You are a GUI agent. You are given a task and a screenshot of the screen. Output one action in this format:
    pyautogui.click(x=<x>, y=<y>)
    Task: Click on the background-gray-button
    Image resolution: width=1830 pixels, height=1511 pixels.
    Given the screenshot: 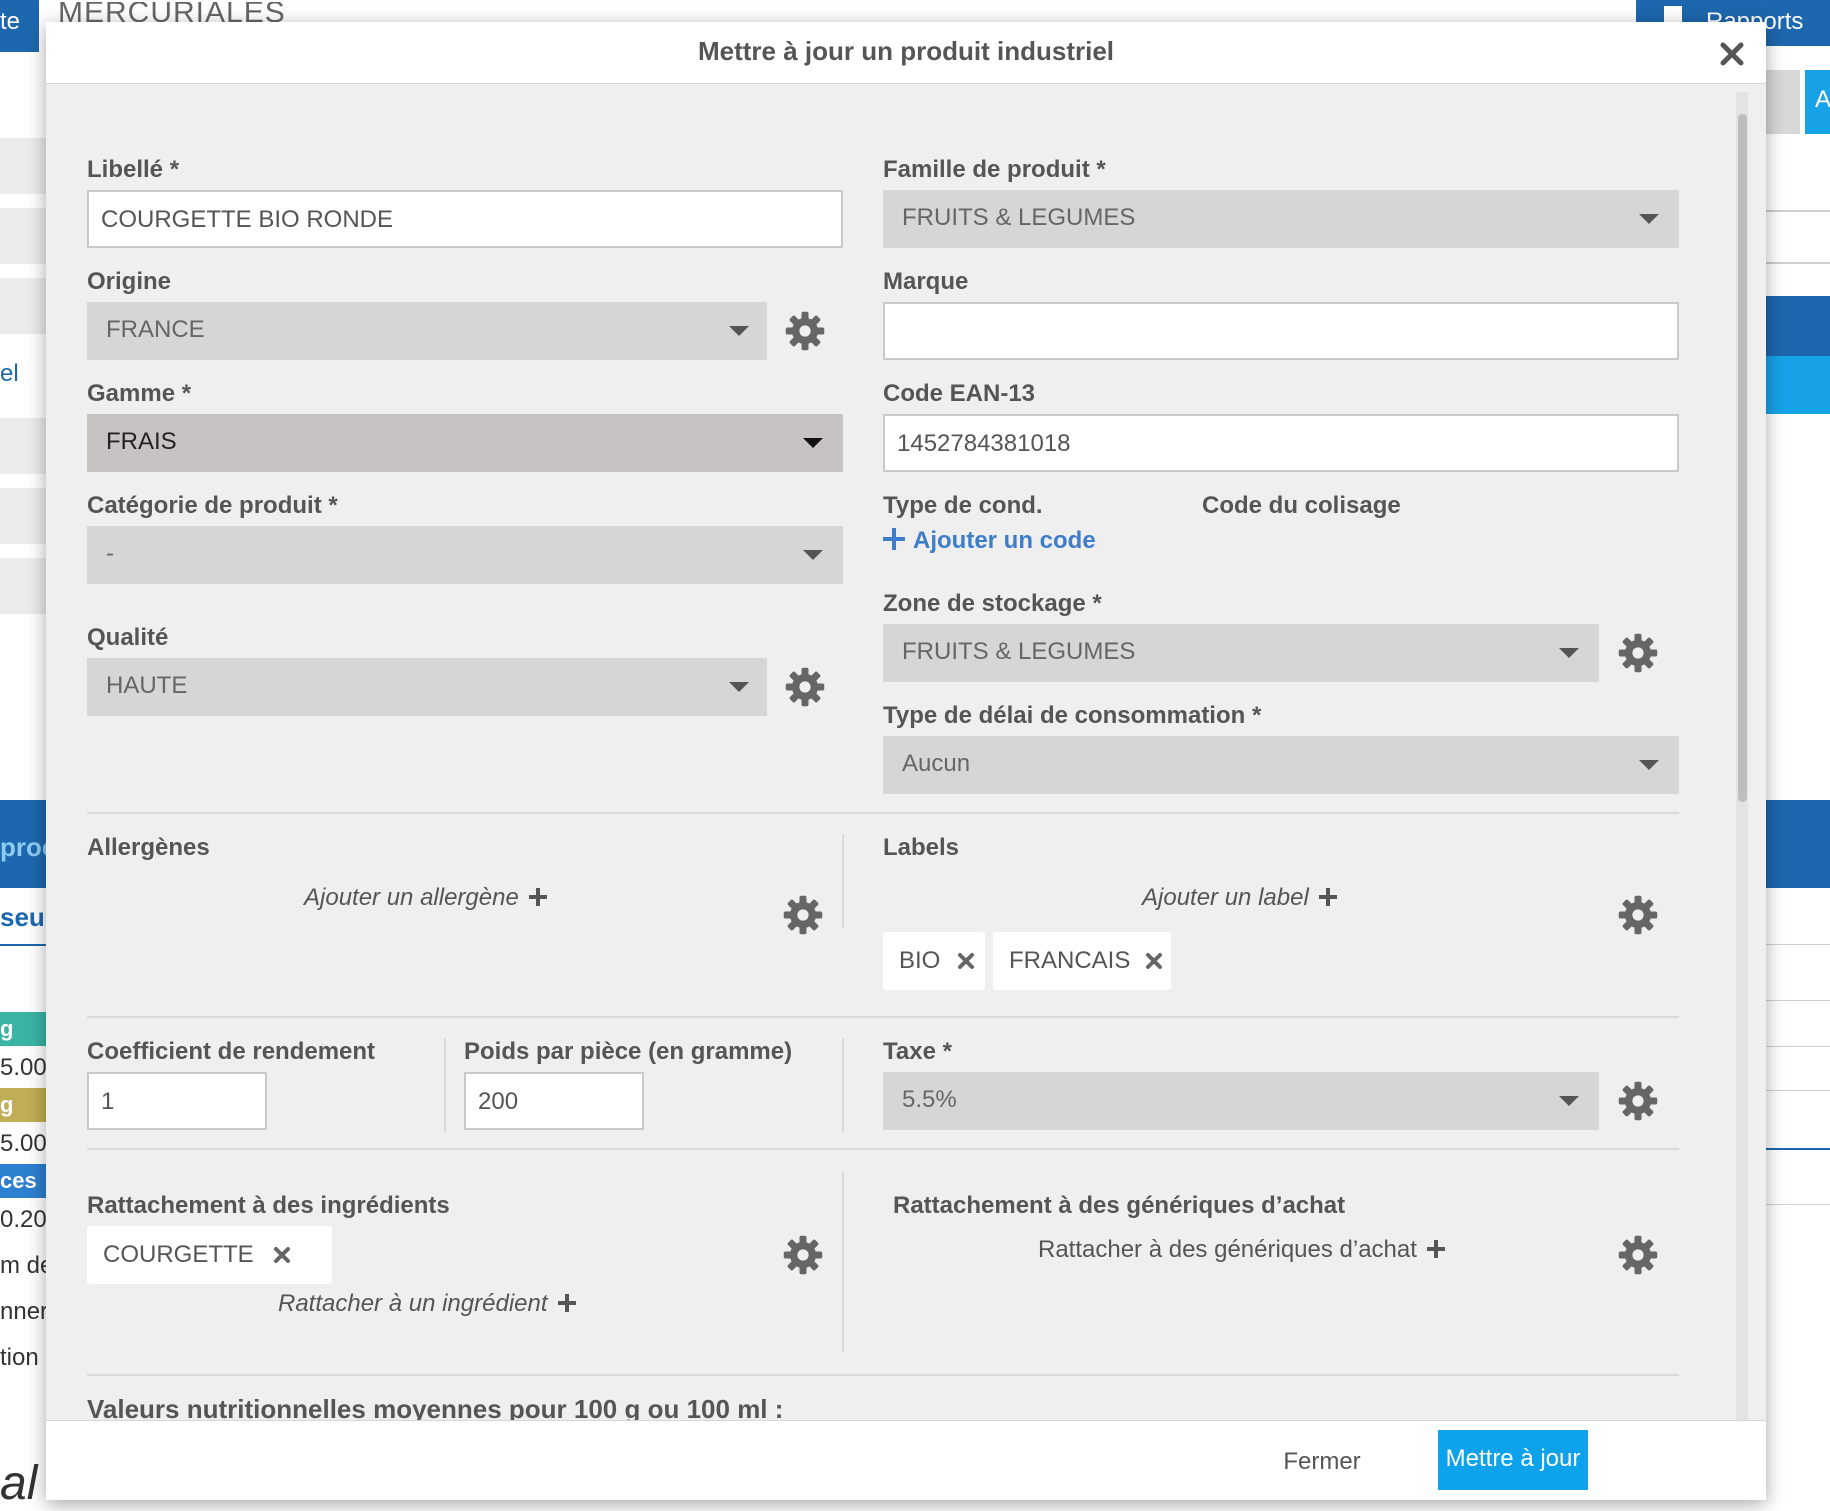 What is the action you would take?
    pyautogui.click(x=1783, y=102)
    